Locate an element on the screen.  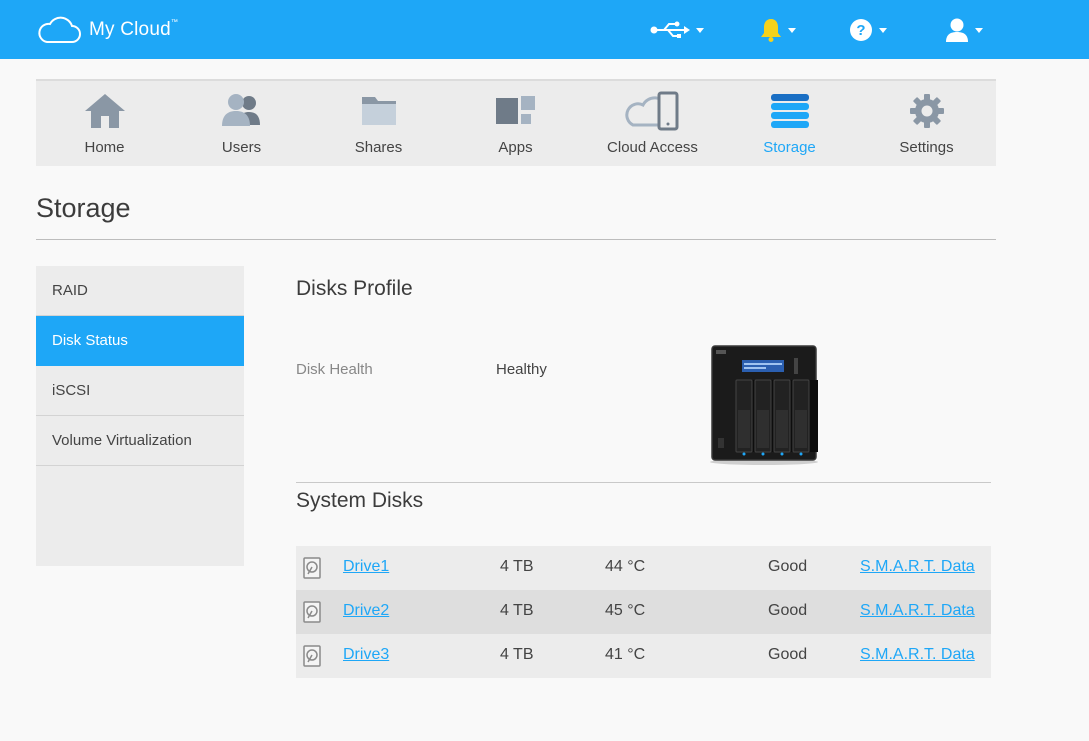
table-row: Drive2 4 TB 45 °C Good S.M.A.R.T. Data is located at coordinates (643, 612).